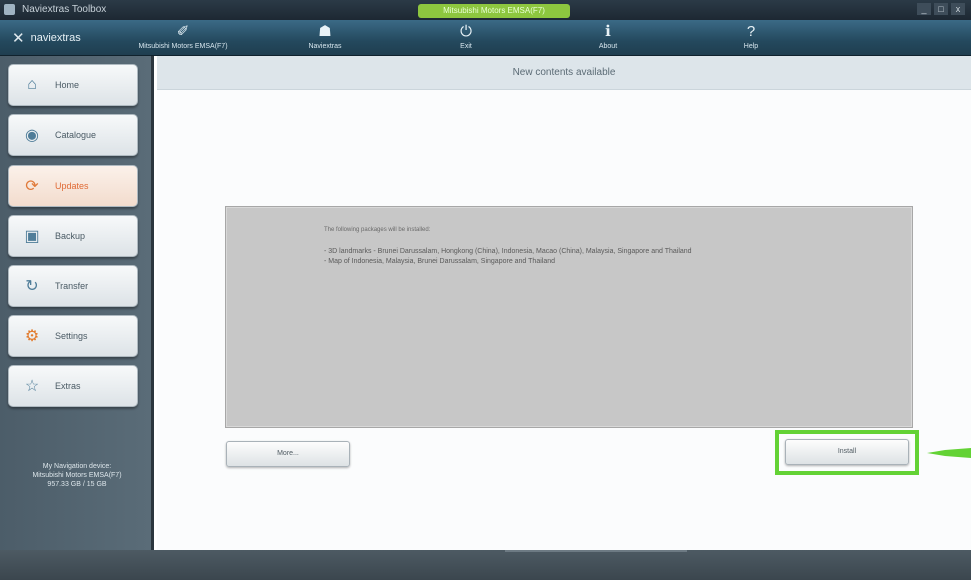 Image resolution: width=971 pixels, height=580 pixels. I want to click on close-button: x, so click(958, 9).